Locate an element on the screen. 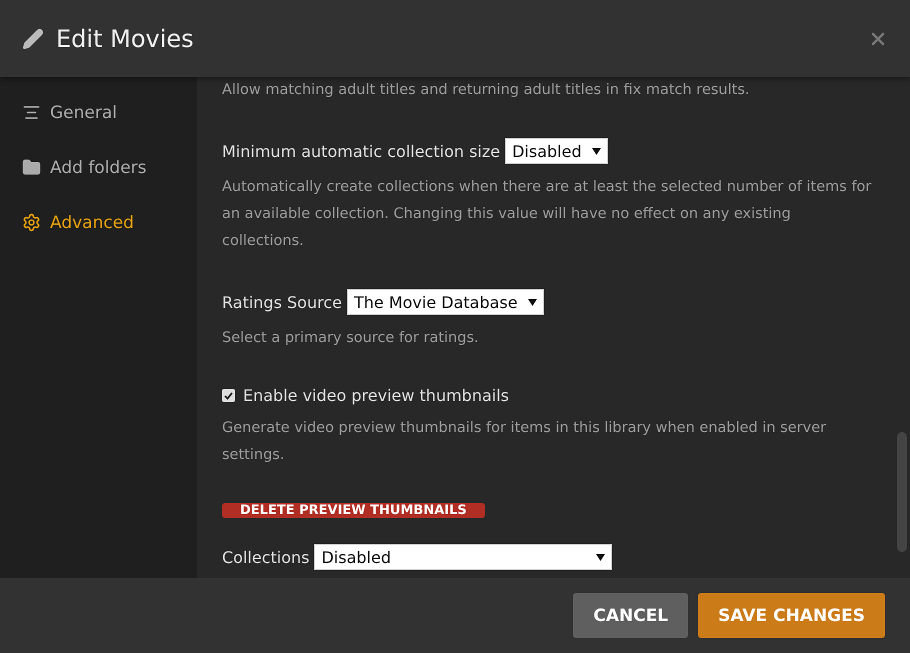  setting-label: Ratings Source is located at coordinates (282, 302).